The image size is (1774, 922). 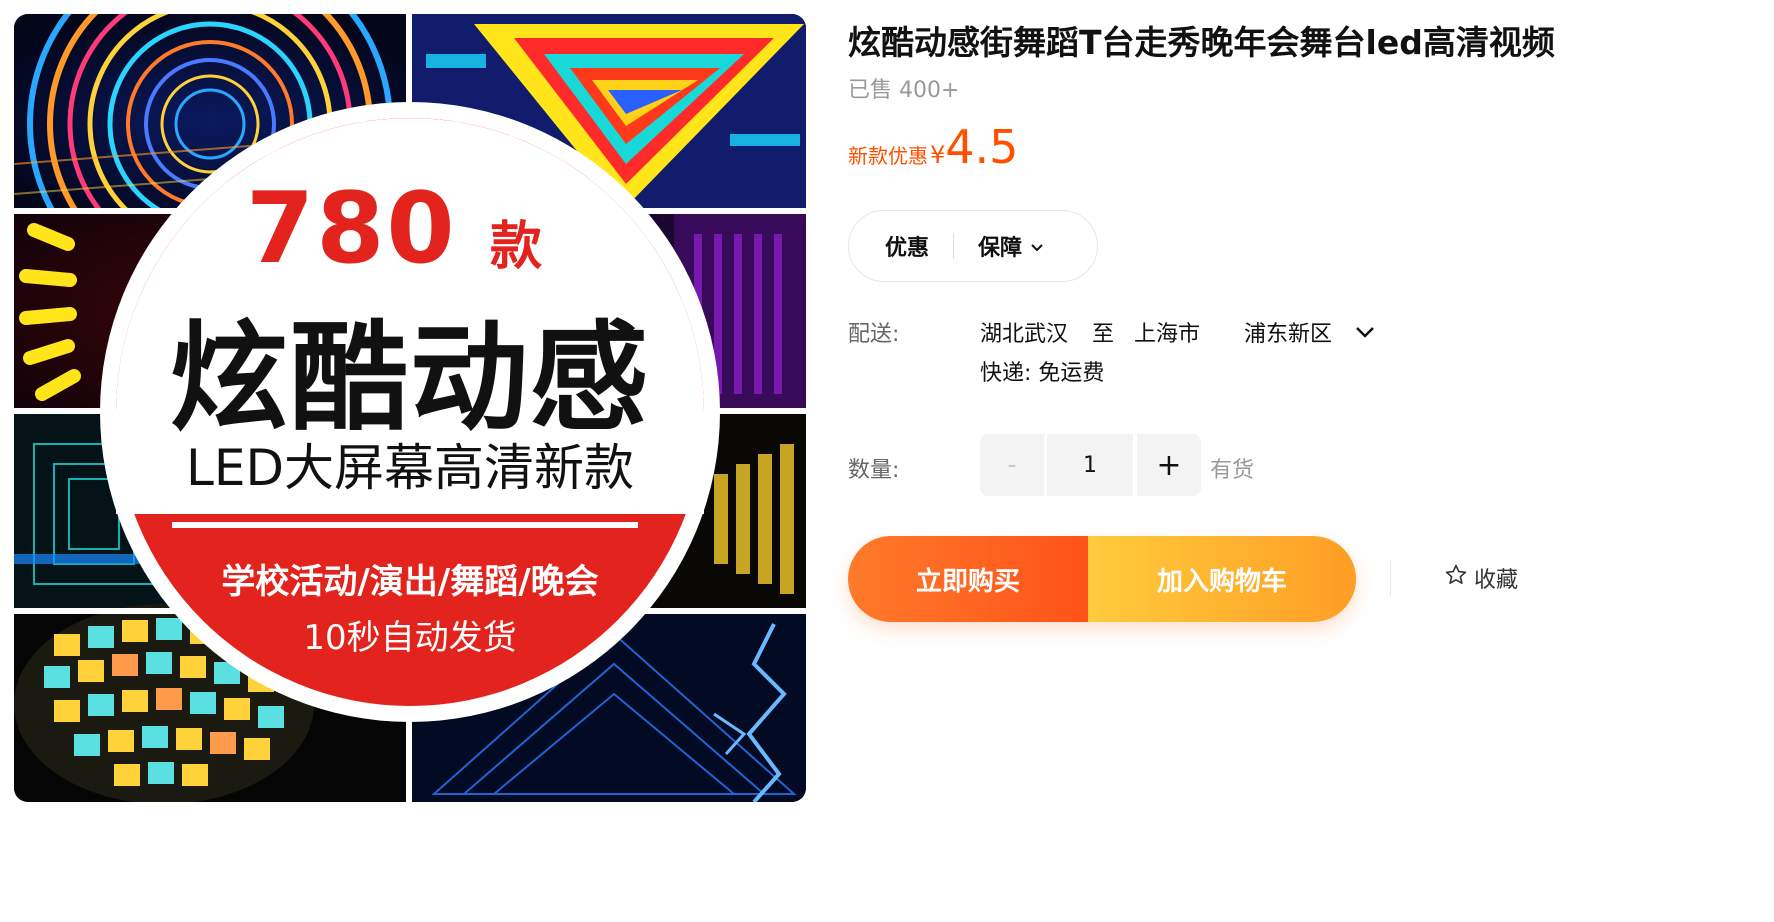 What do you see at coordinates (954, 246) in the screenshot?
I see `pill-divider` at bounding box center [954, 246].